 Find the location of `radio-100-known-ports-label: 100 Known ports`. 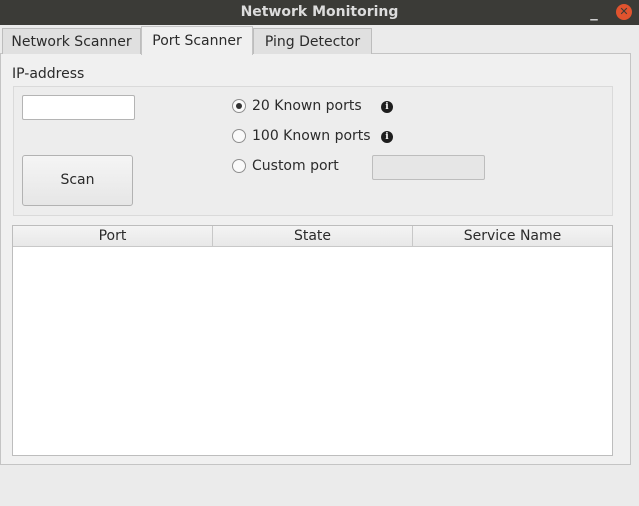

radio-100-known-ports-label: 100 Known ports is located at coordinates (311, 136).